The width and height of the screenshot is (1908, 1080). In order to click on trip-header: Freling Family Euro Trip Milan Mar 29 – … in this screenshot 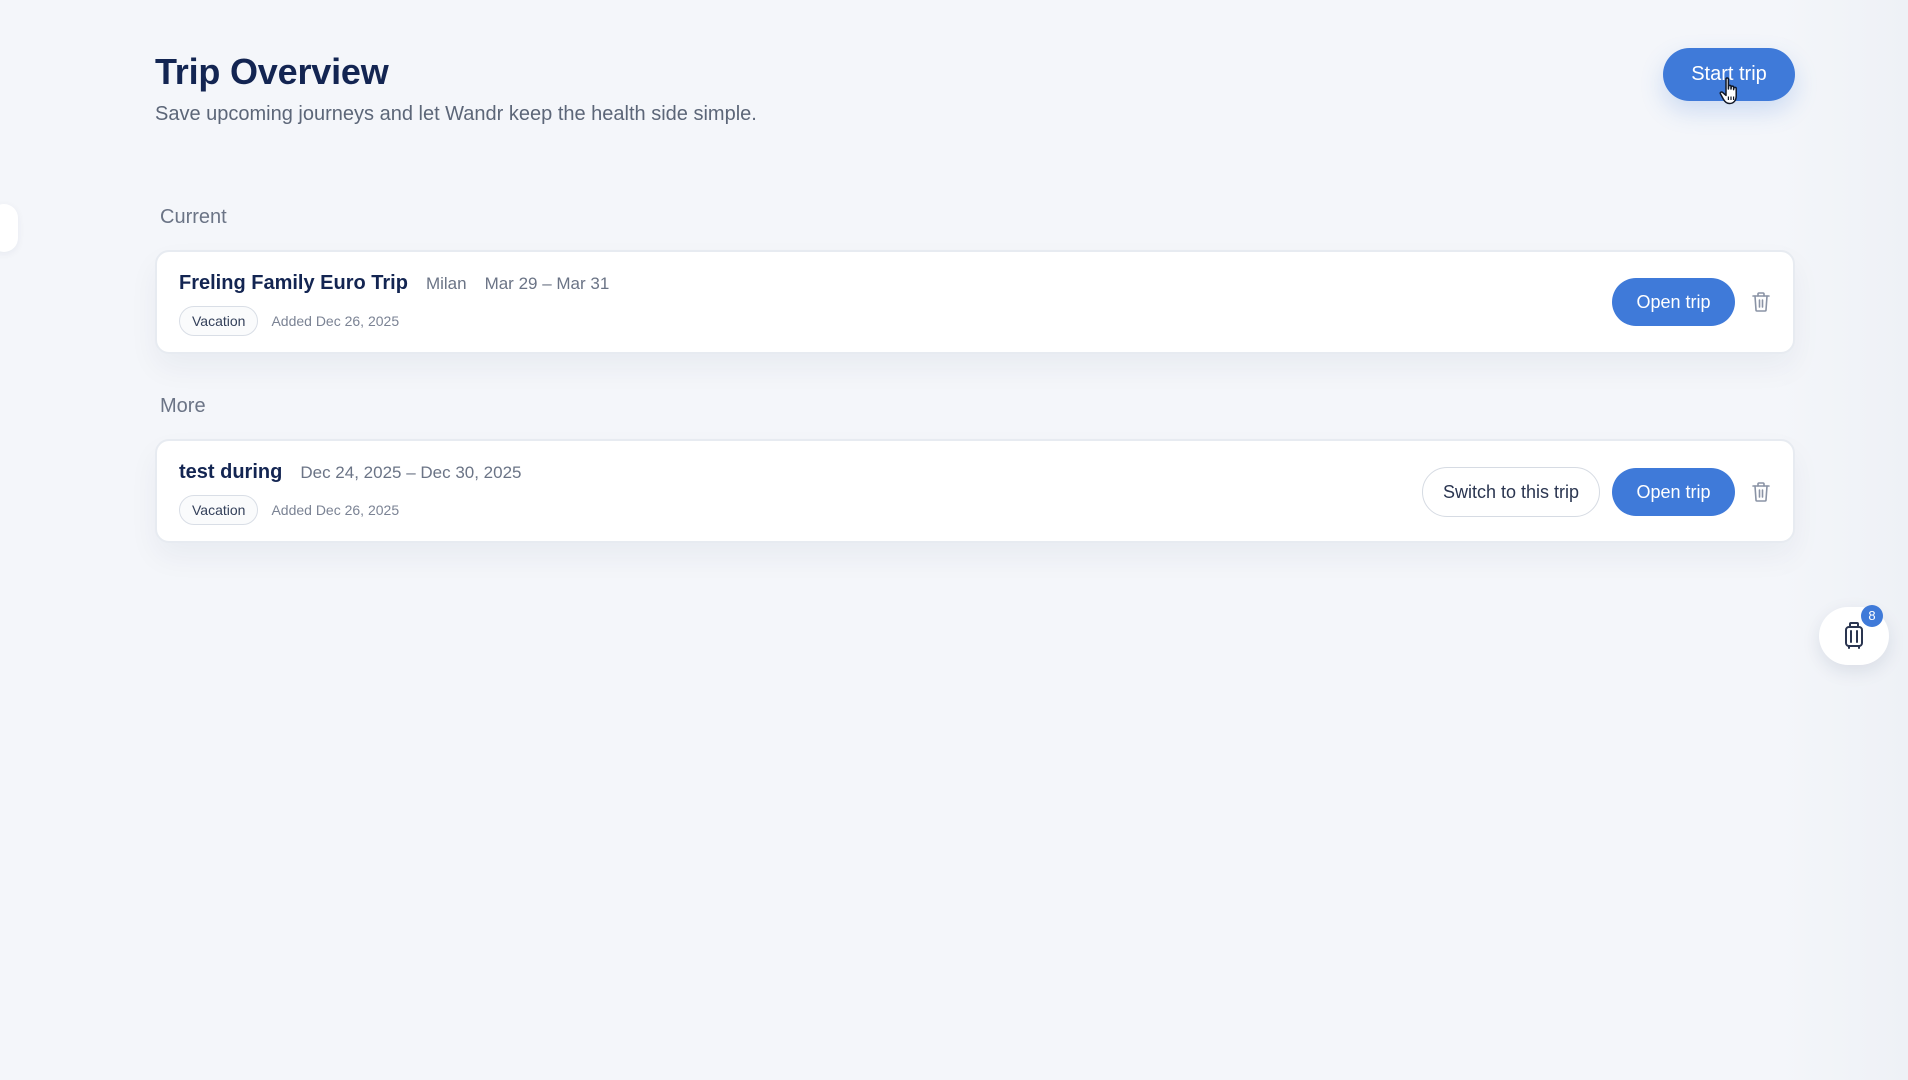, I will do `click(394, 283)`.